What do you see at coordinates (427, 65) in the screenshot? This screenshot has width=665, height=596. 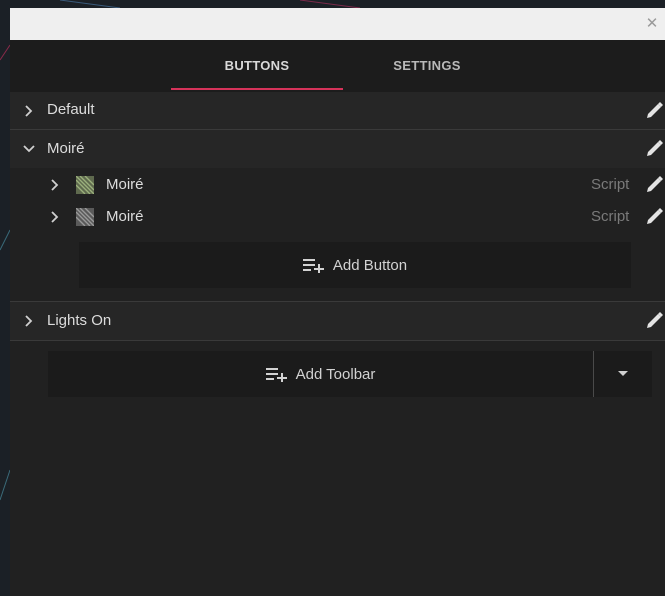 I see `tab-settings: SETTINGS` at bounding box center [427, 65].